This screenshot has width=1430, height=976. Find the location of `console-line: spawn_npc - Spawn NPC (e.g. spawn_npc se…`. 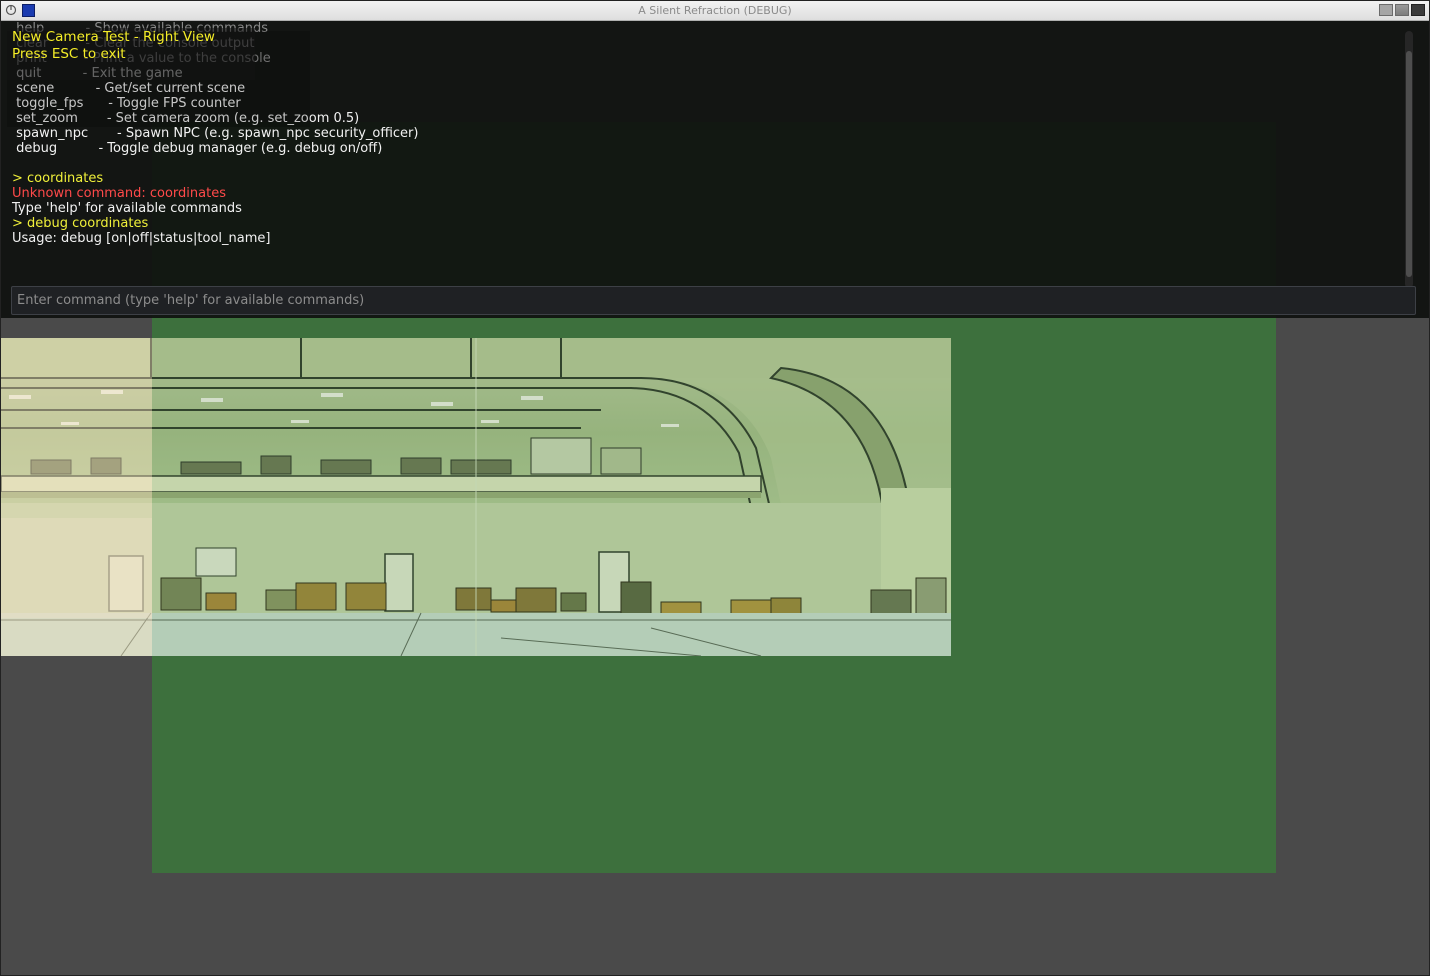

console-line: spawn_npc - Spawn NPC (e.g. spawn_npc se… is located at coordinates (215, 133).